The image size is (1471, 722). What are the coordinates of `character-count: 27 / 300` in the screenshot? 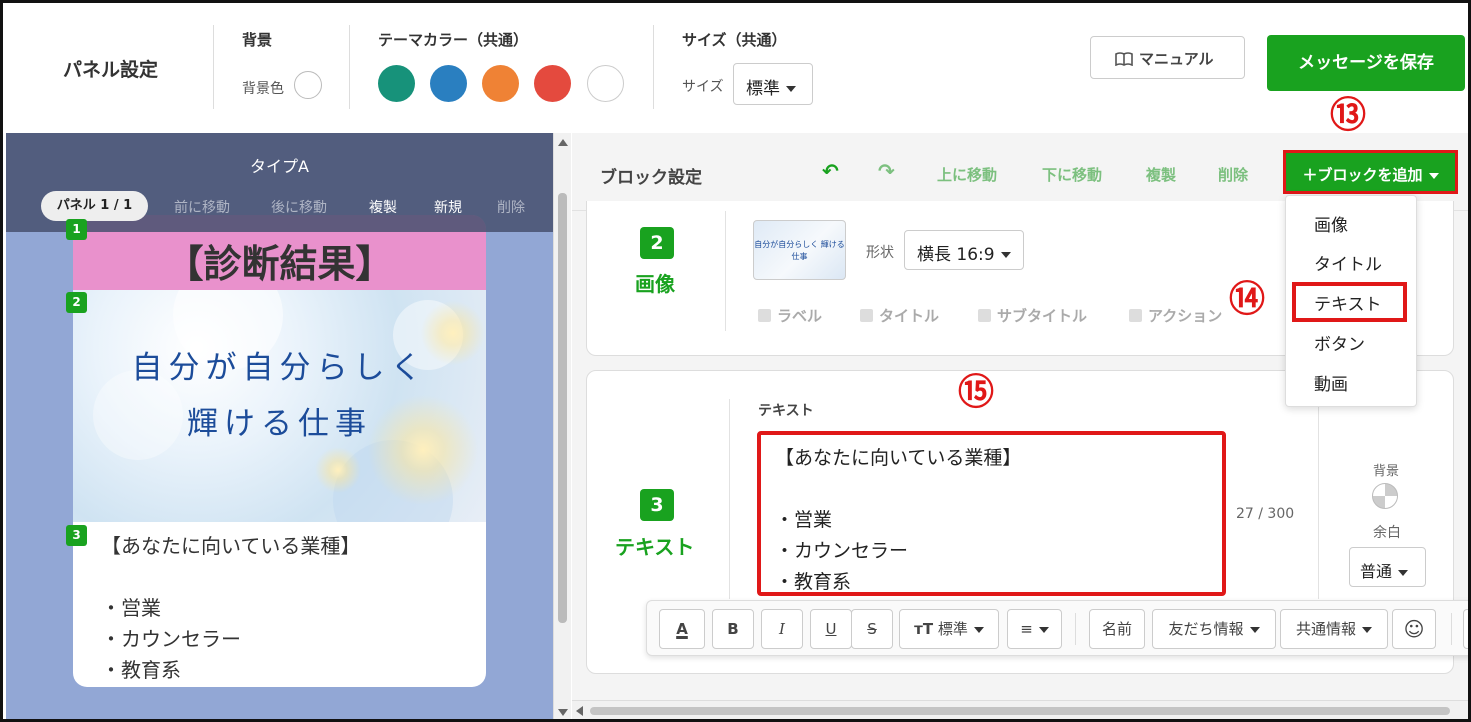 It's located at (1265, 514).